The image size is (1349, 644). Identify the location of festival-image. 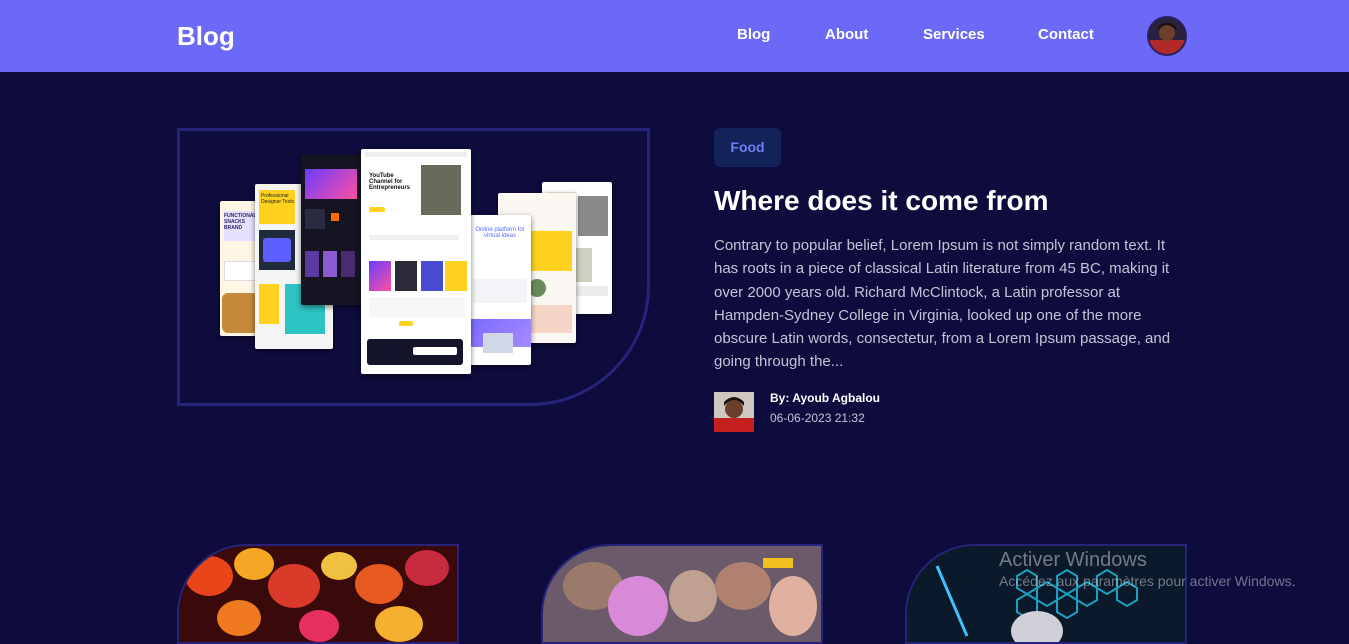
(682, 594).